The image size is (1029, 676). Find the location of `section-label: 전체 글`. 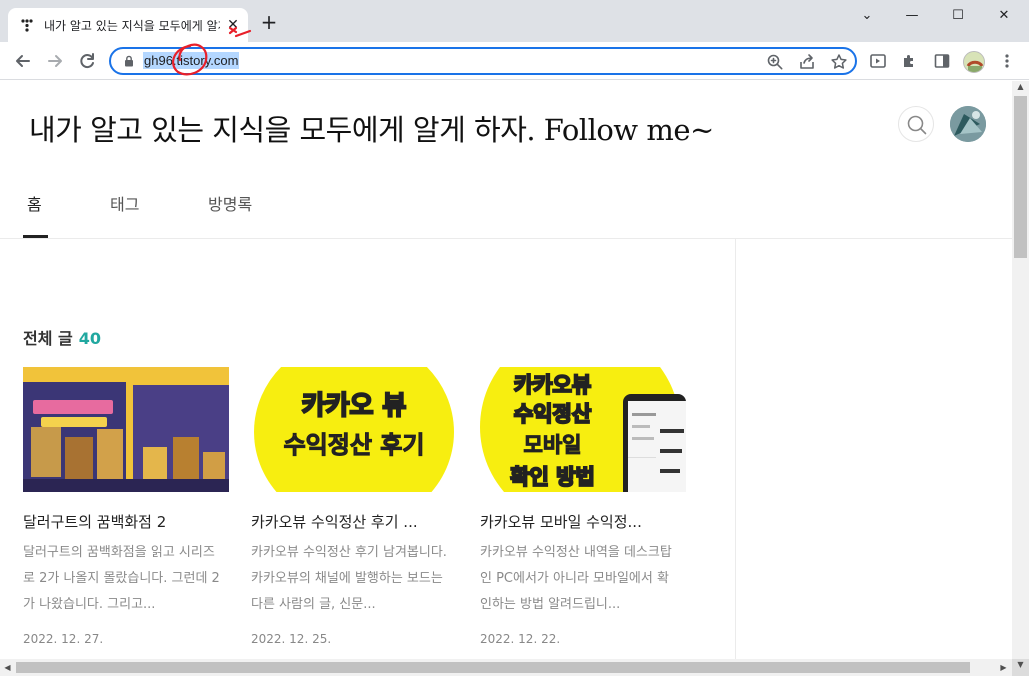

section-label: 전체 글 is located at coordinates (48, 338).